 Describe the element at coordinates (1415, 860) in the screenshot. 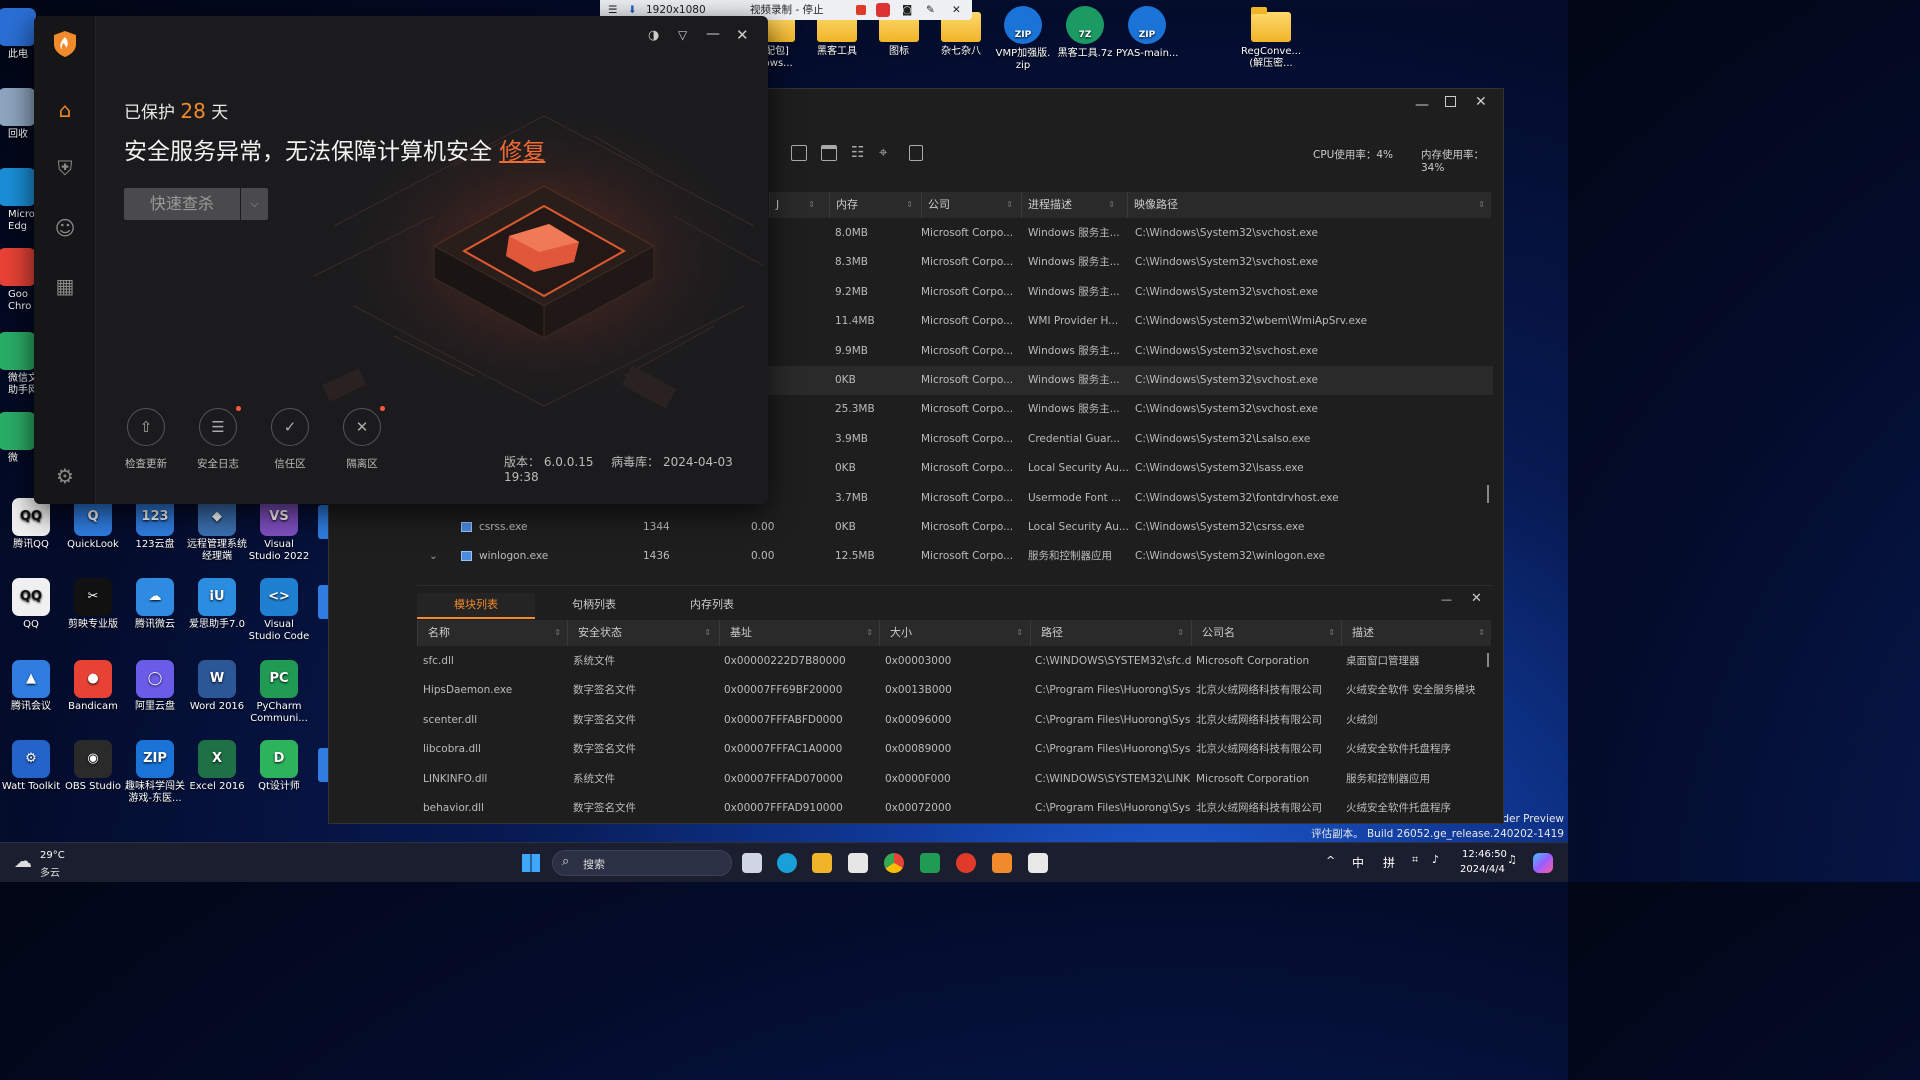

I see `network-icon: ⌗` at that location.